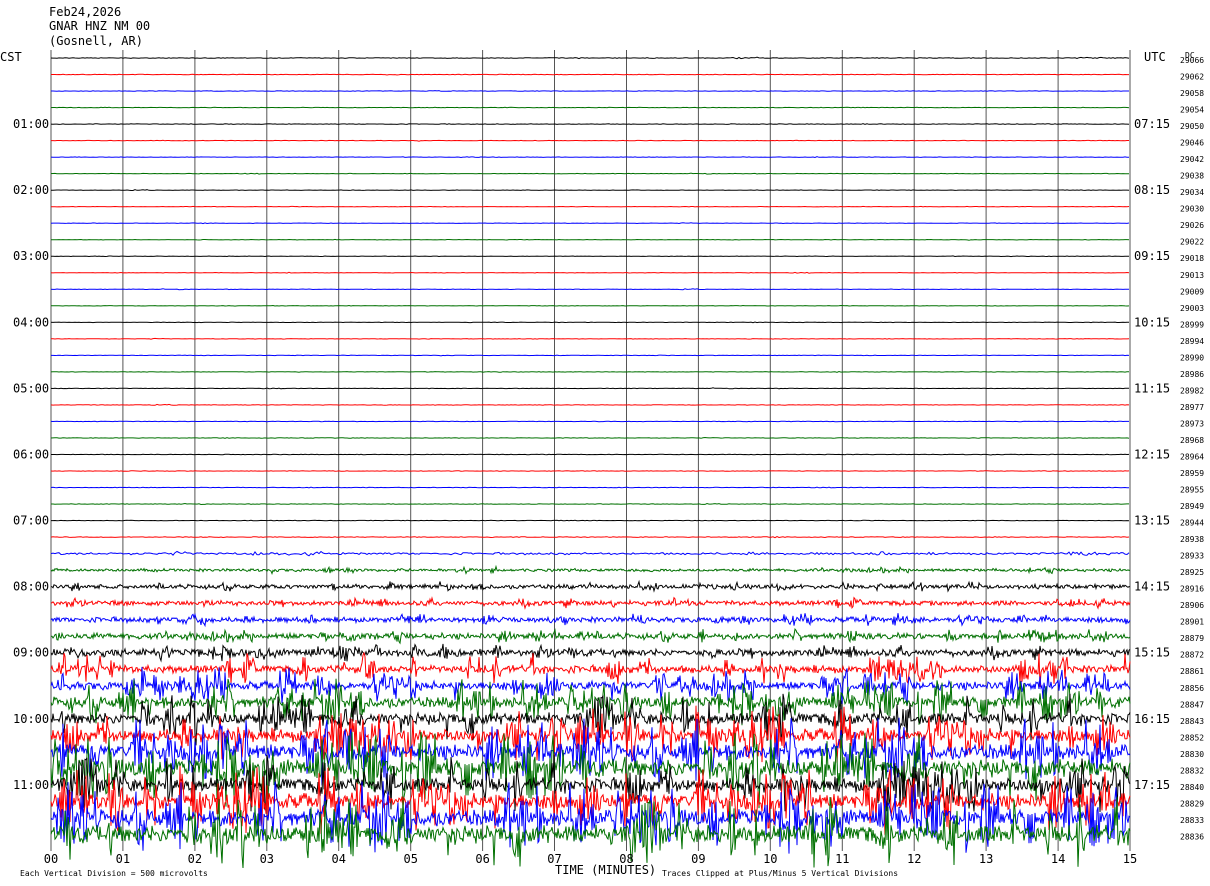  What do you see at coordinates (1192, 341) in the screenshot?
I see `dc-offset-value: 28994` at bounding box center [1192, 341].